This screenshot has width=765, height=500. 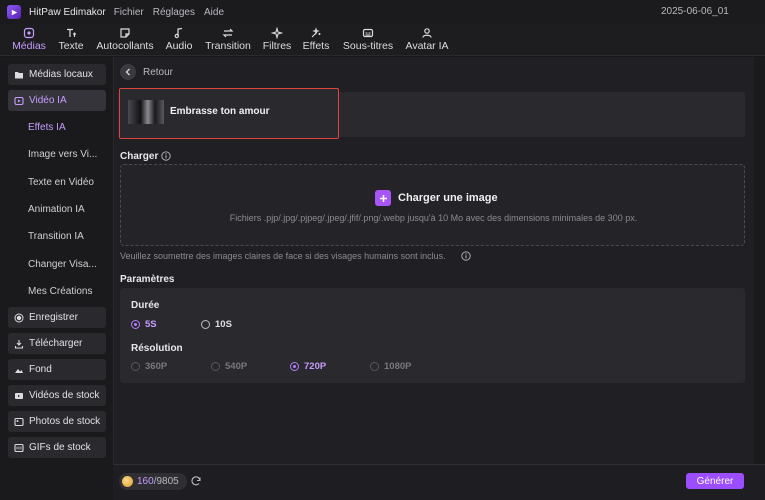 I want to click on background-icon, so click(x=19, y=370).